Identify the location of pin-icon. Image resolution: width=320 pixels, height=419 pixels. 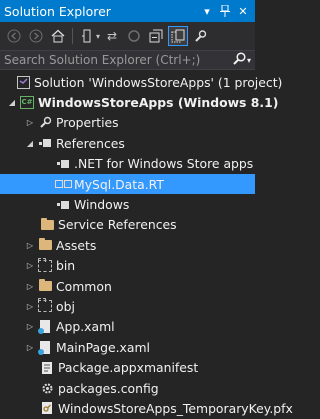
(225, 11).